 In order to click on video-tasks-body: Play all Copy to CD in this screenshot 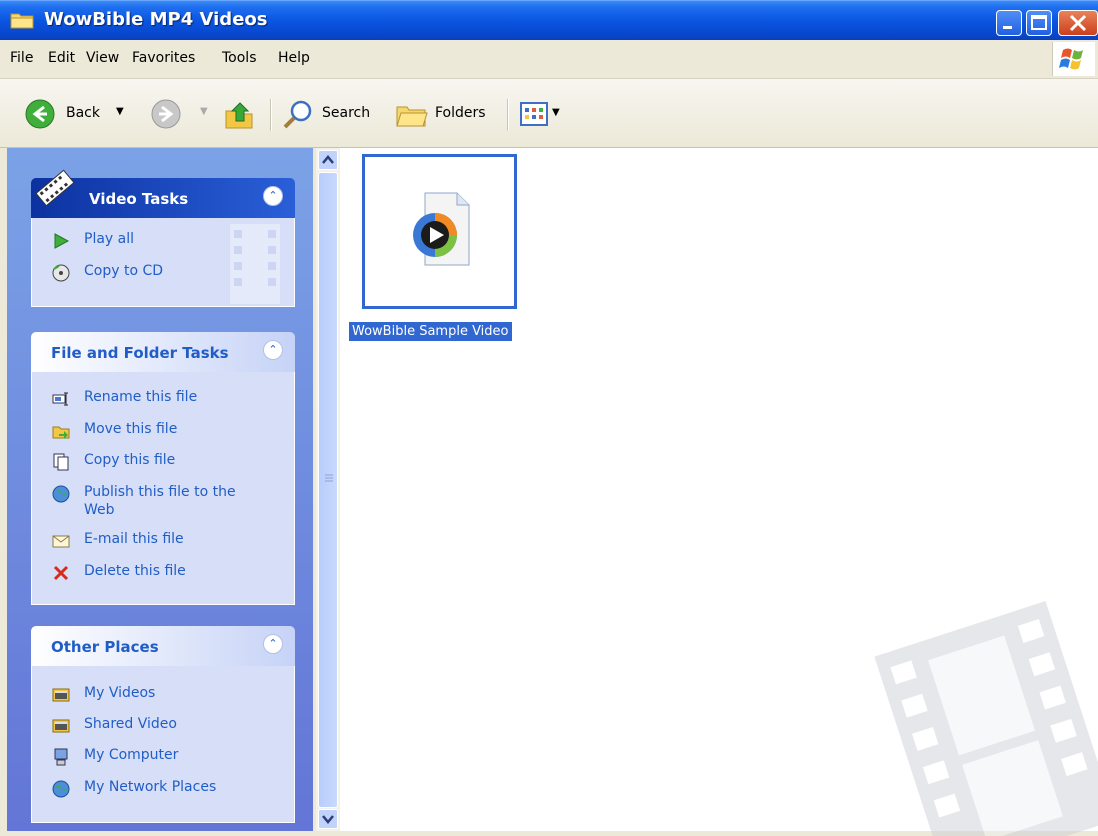, I will do `click(163, 262)`.